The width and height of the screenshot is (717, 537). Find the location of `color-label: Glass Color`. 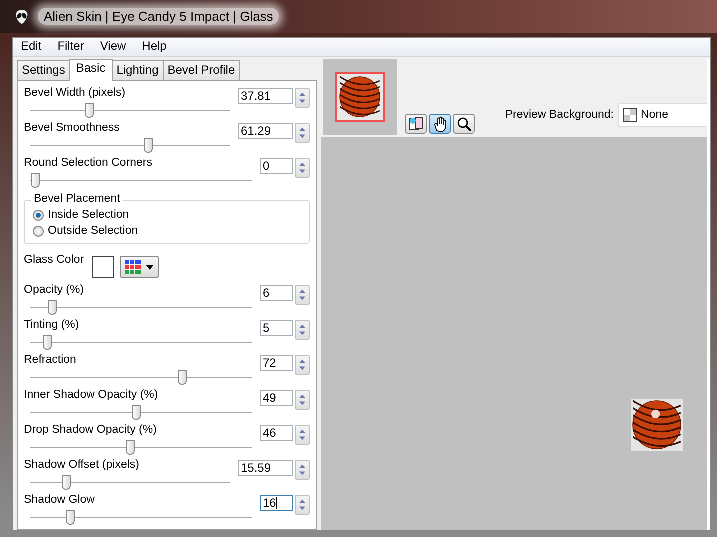

color-label: Glass Color is located at coordinates (54, 259).